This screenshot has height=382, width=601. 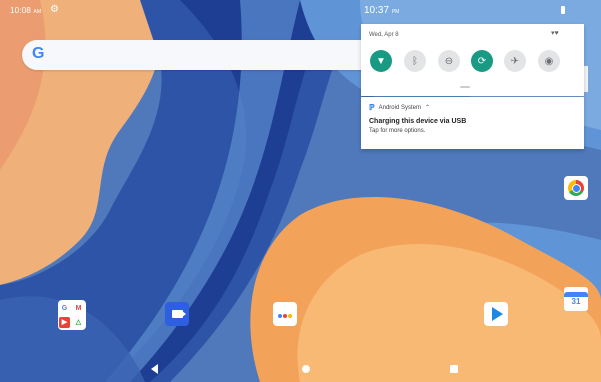 I want to click on do-not-disturb-tile: ⊖, so click(x=449, y=61).